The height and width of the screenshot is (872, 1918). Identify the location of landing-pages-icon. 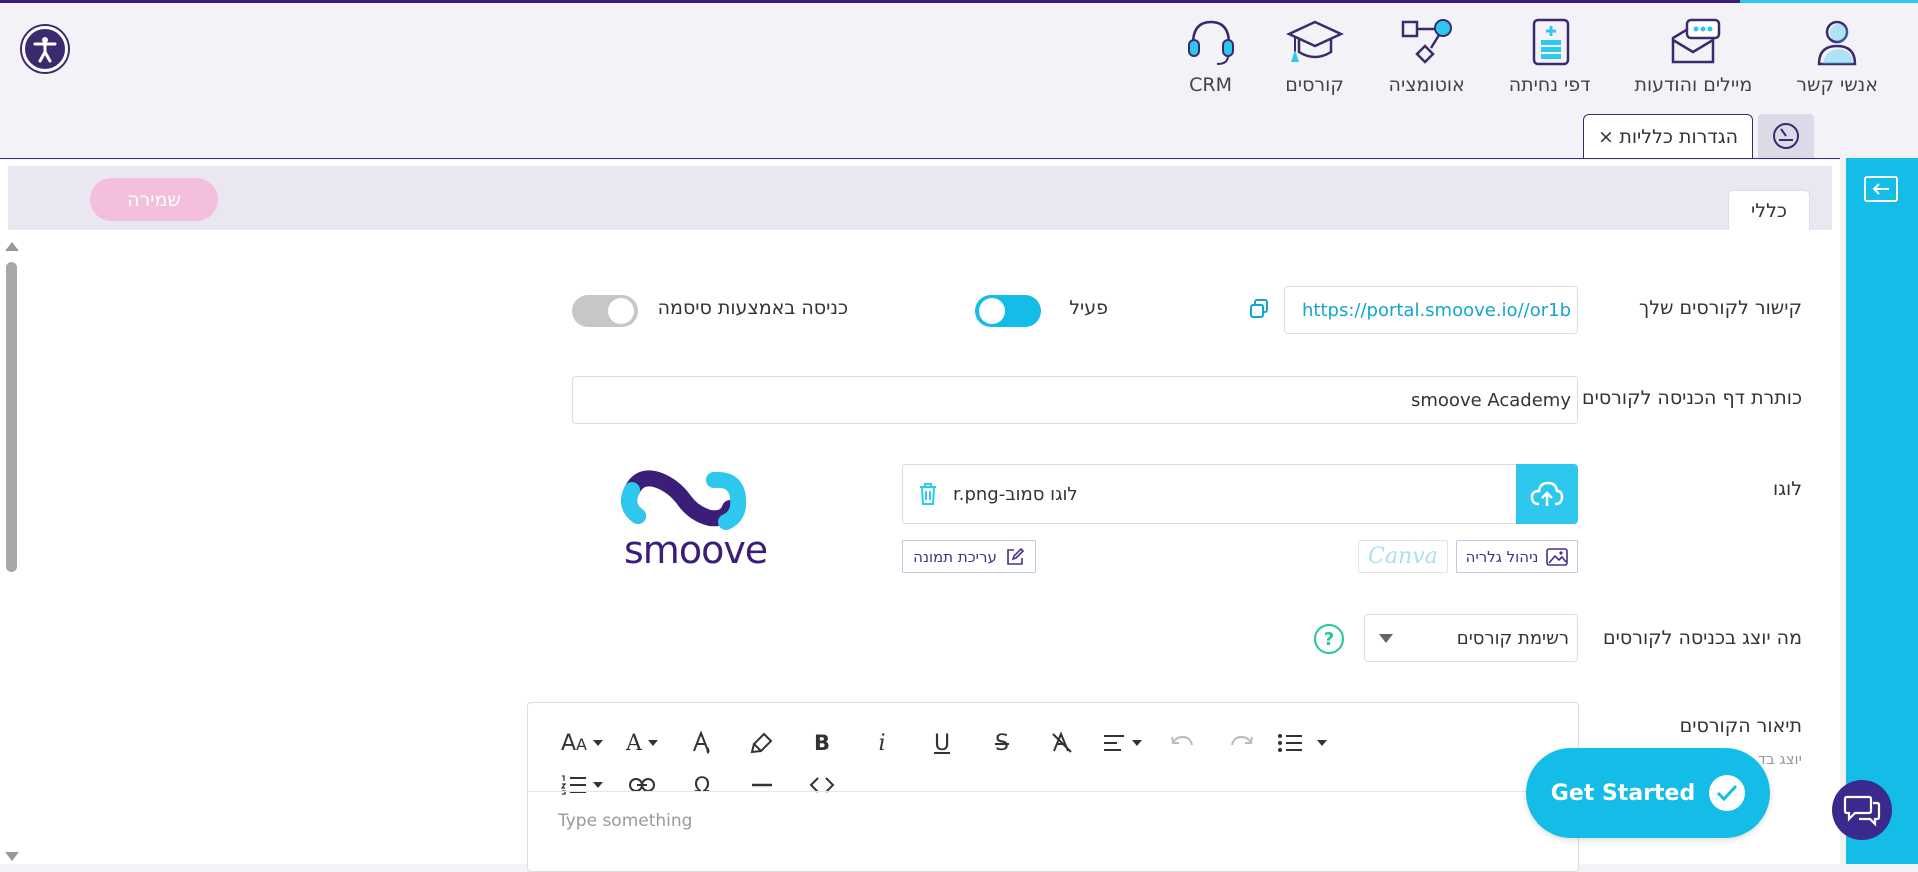
(1550, 42).